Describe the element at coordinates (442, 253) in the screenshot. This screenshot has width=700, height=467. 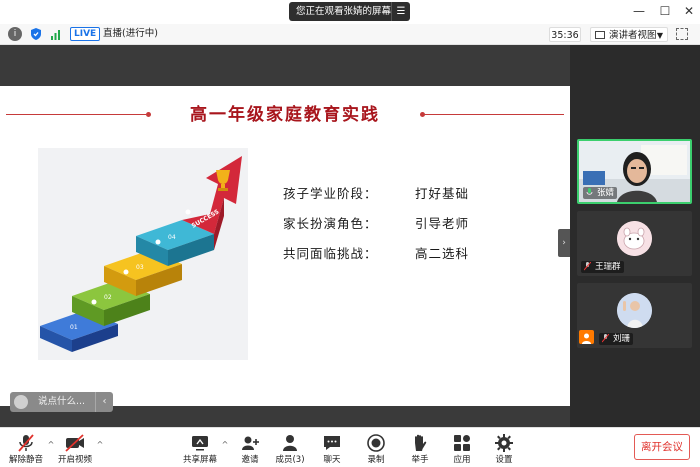
I see `bullet-value: 高二选科` at that location.